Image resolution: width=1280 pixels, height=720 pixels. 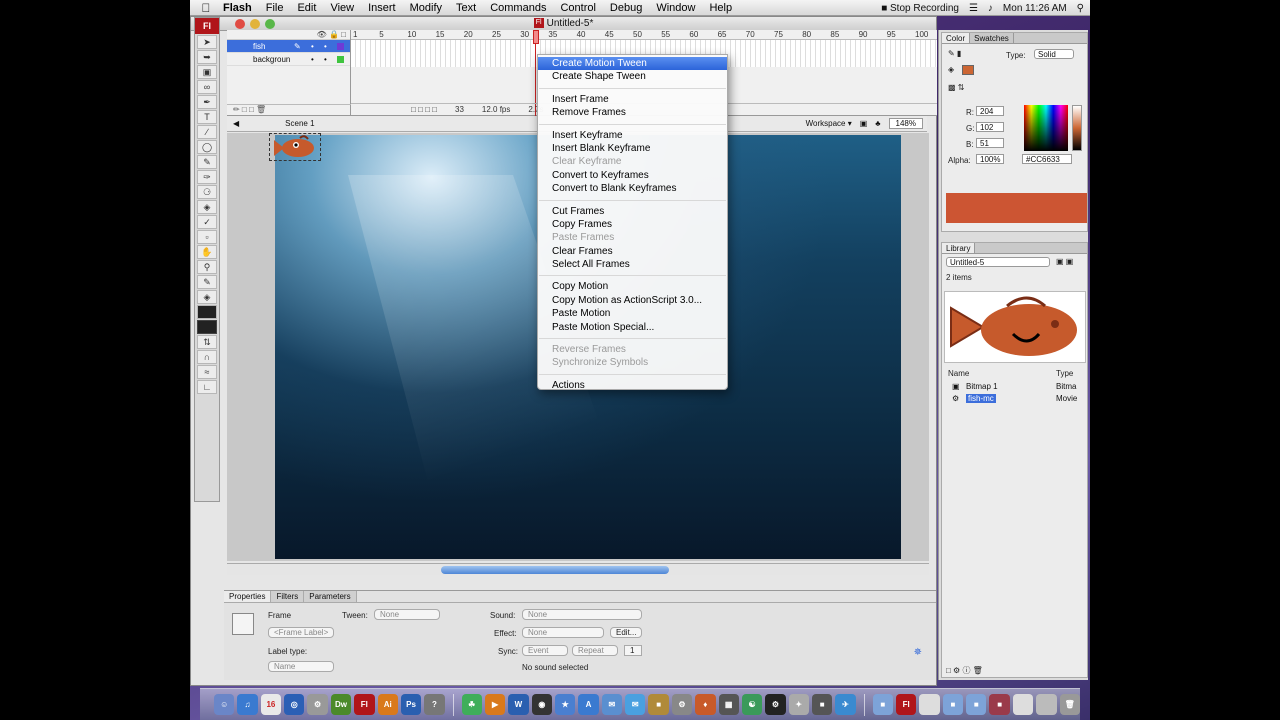 I want to click on menu-item-cut-frames: Cut Frames, so click(x=632, y=211).